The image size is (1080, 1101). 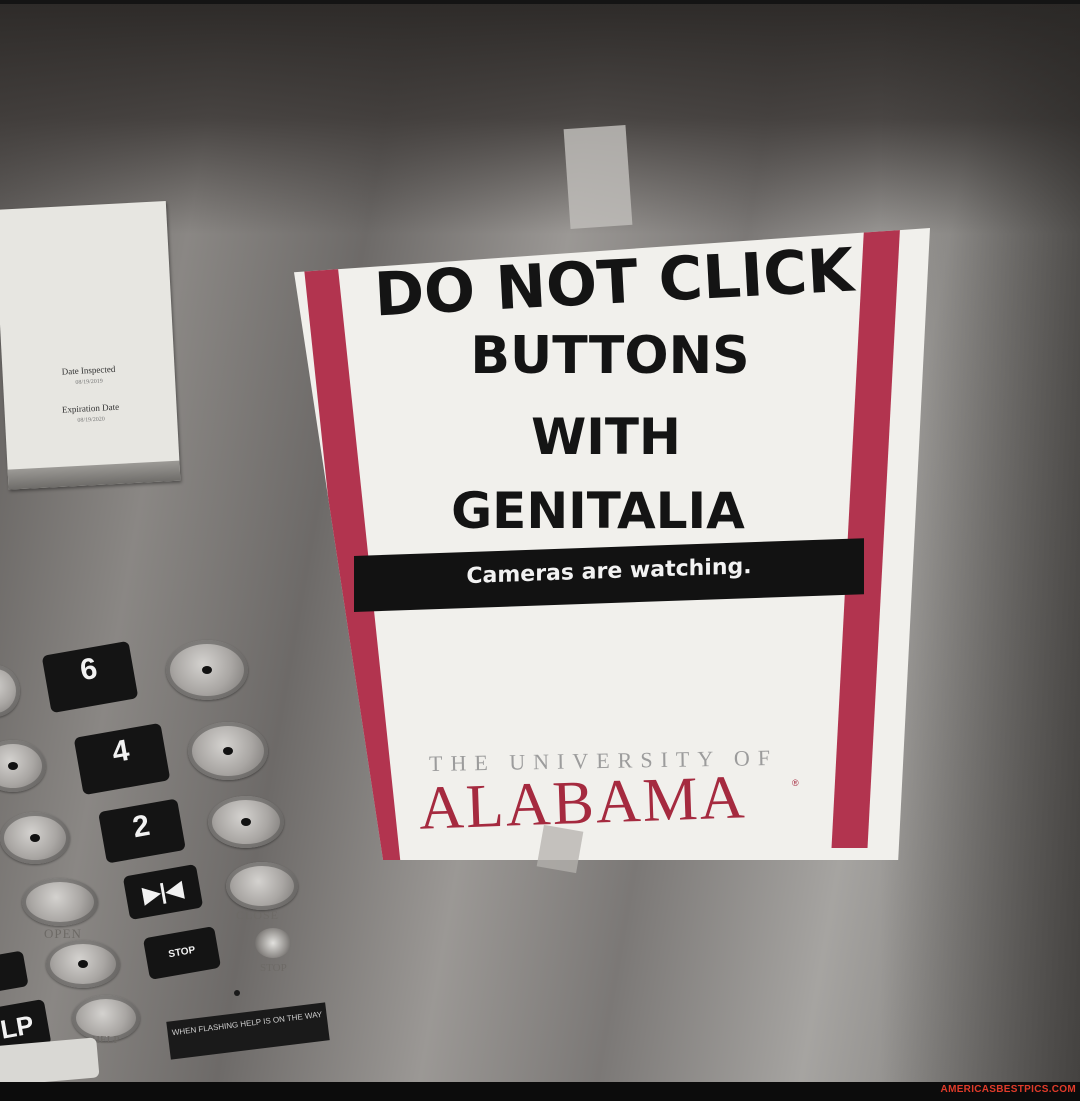 What do you see at coordinates (598, 511) in the screenshot?
I see `sign-headline-line-4: GENITALIA` at bounding box center [598, 511].